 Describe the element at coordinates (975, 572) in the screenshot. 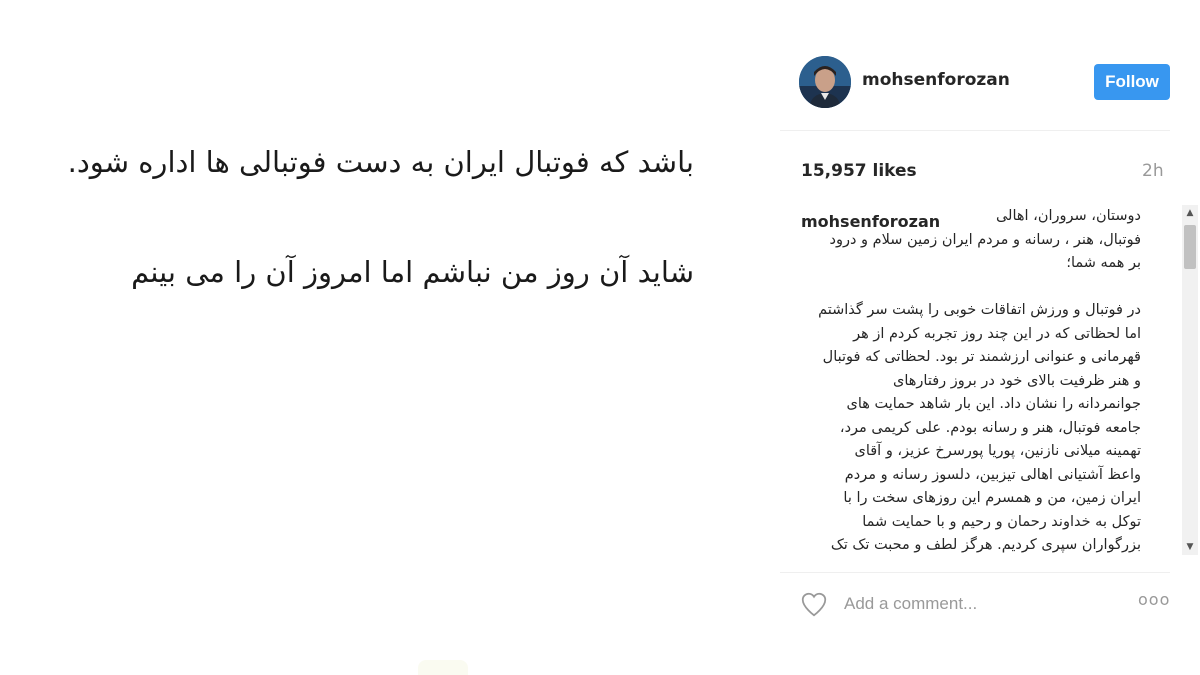

I see `divider` at that location.